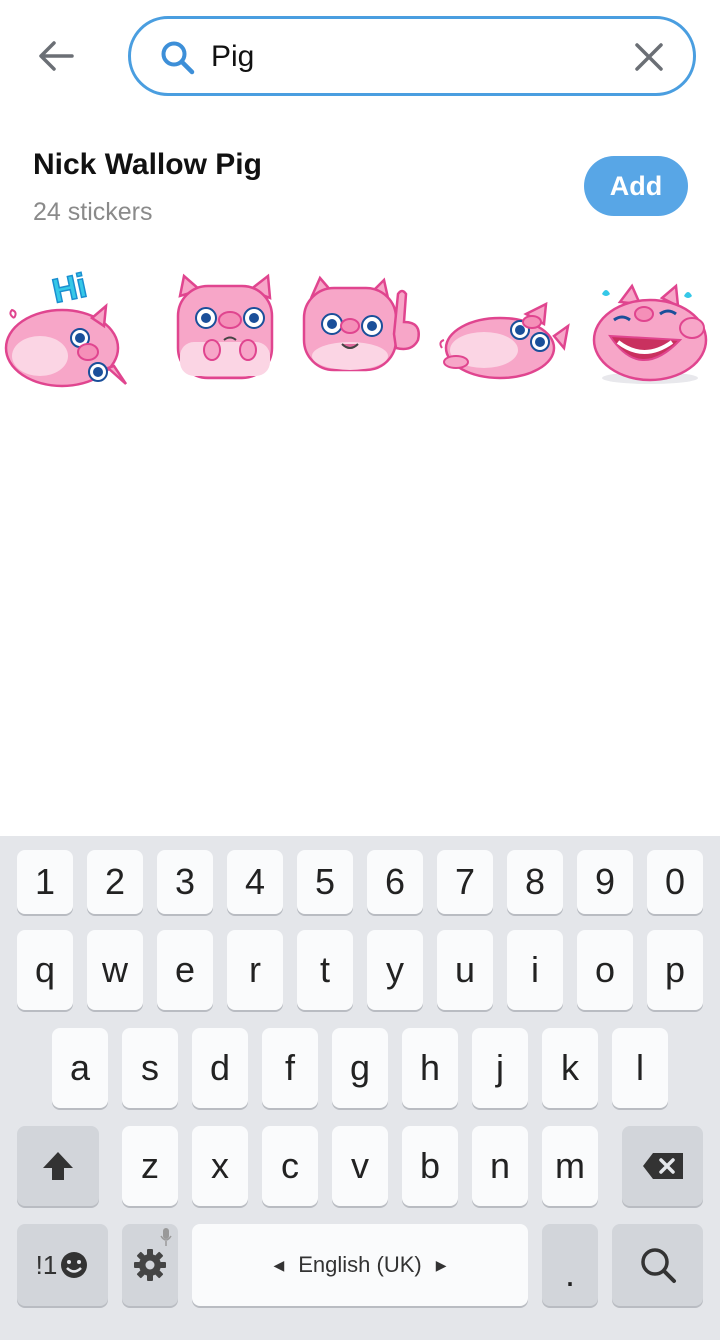 The width and height of the screenshot is (720, 1340). Describe the element at coordinates (535, 882) in the screenshot. I see `key-8: 8` at that location.